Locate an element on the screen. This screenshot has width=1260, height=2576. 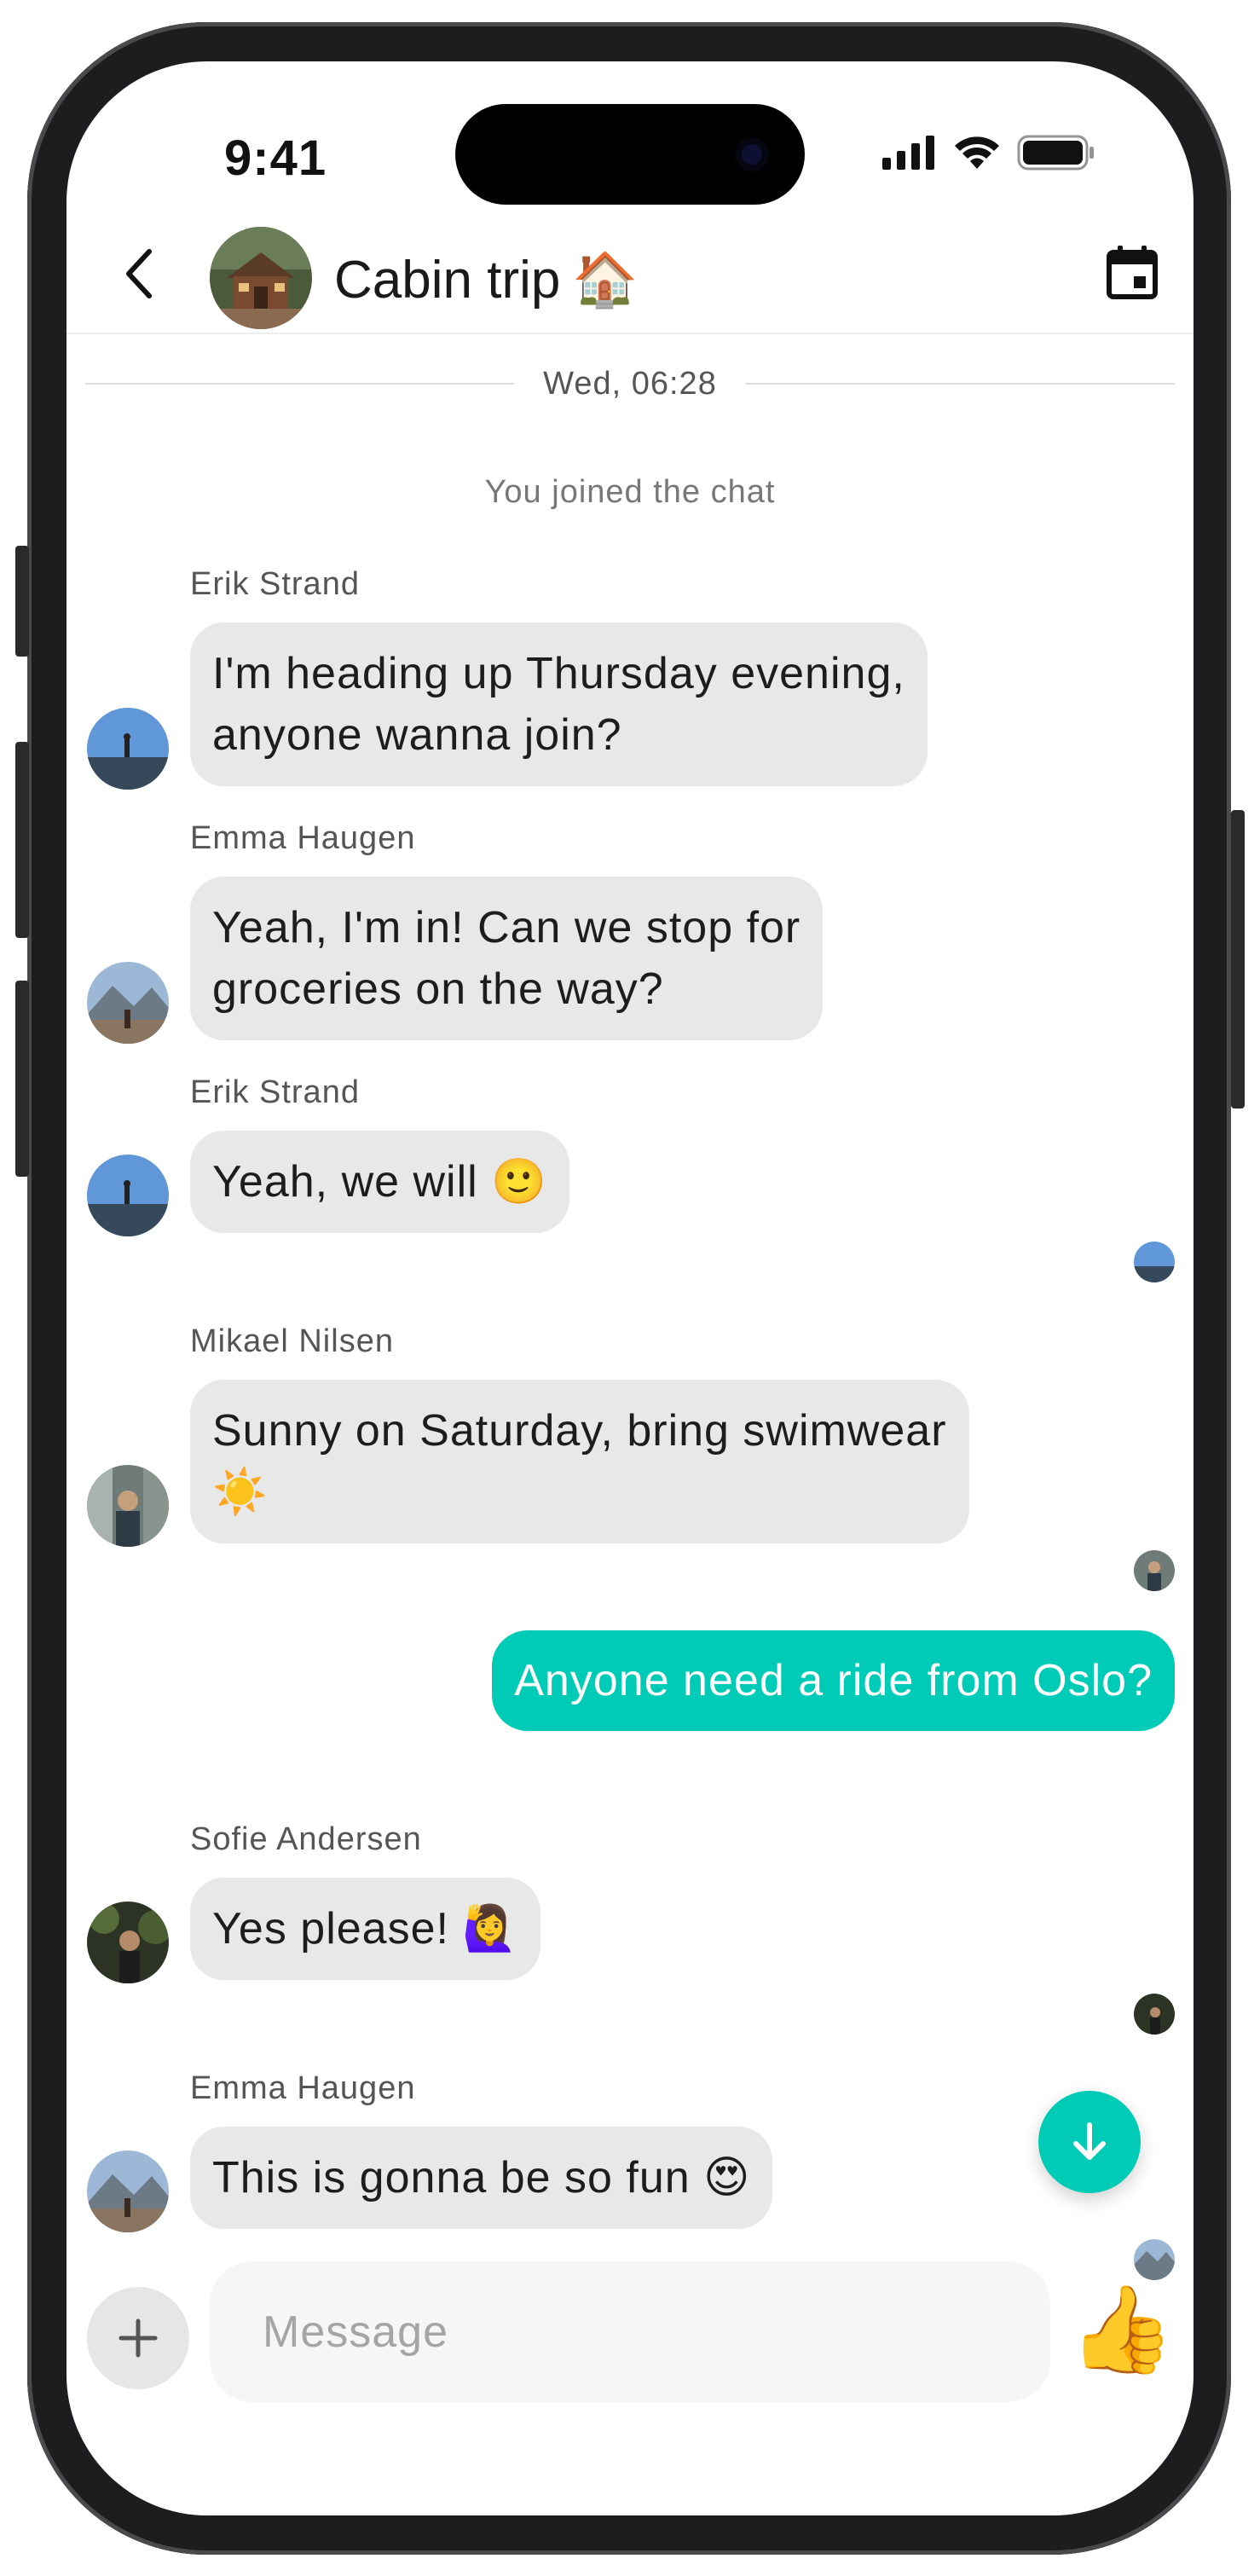
message-bubble: This is gonna be so fun 😍 is located at coordinates (482, 2178).